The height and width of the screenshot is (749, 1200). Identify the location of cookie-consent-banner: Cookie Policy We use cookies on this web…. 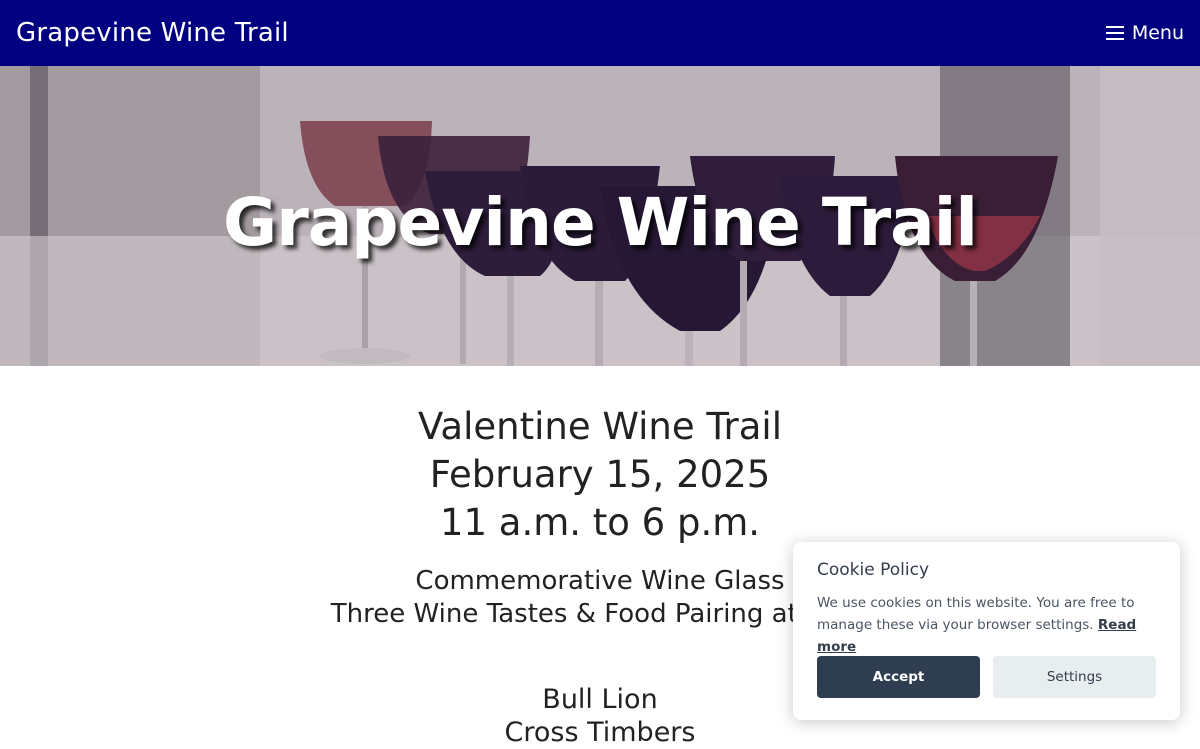
(986, 631).